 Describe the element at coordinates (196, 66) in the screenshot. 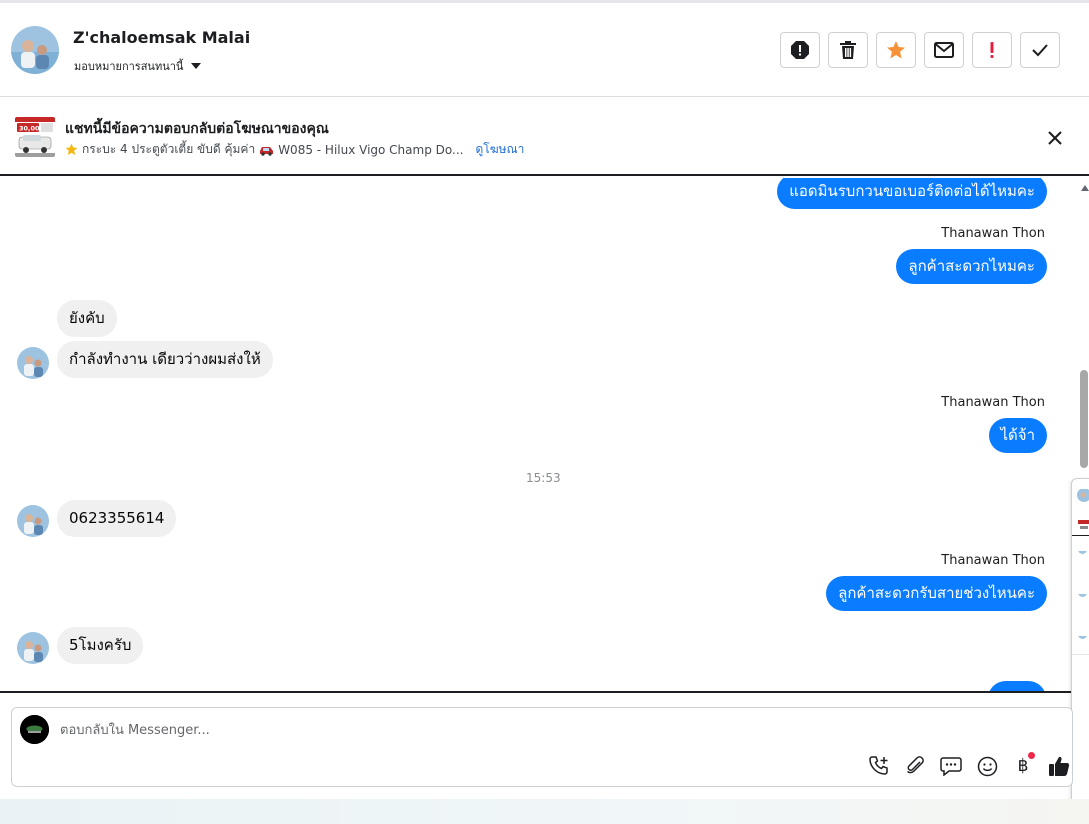

I see `caret-down-icon` at that location.